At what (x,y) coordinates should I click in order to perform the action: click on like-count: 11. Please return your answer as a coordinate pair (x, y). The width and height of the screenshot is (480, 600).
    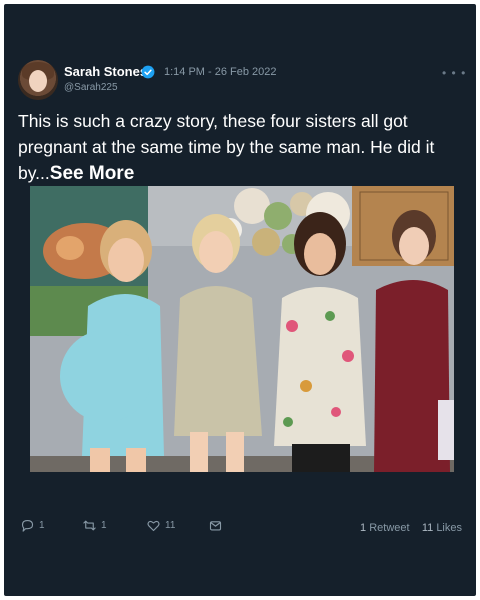
    Looking at the image, I should click on (170, 525).